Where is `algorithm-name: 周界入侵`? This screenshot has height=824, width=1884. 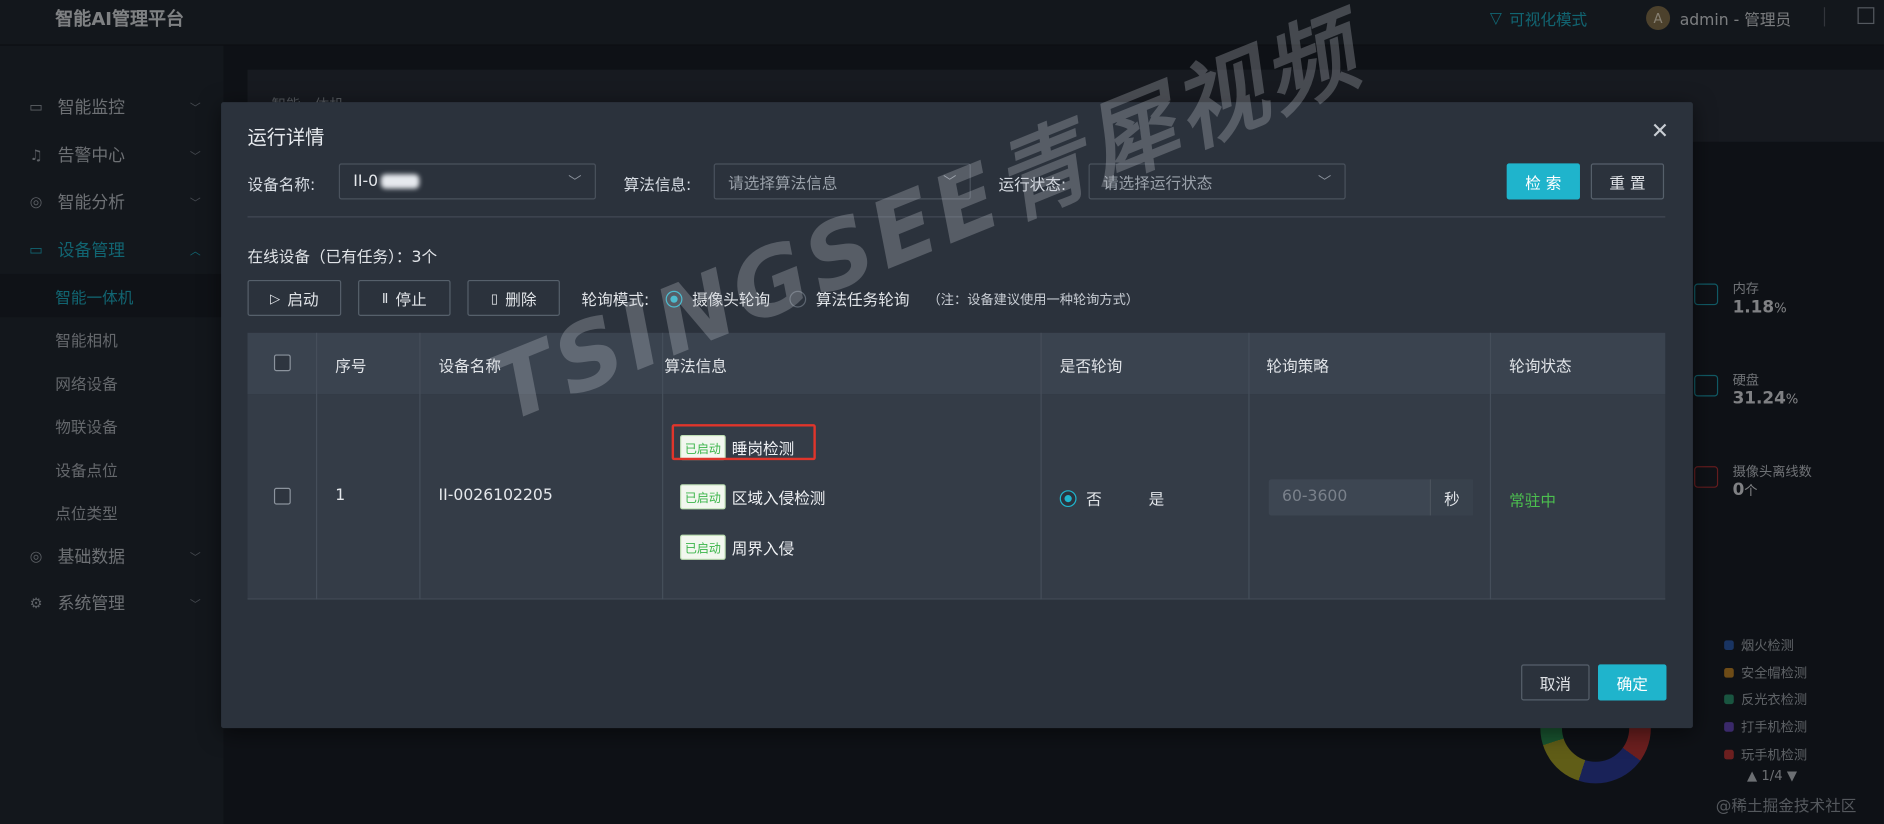
algorithm-name: 周界入侵 is located at coordinates (763, 549).